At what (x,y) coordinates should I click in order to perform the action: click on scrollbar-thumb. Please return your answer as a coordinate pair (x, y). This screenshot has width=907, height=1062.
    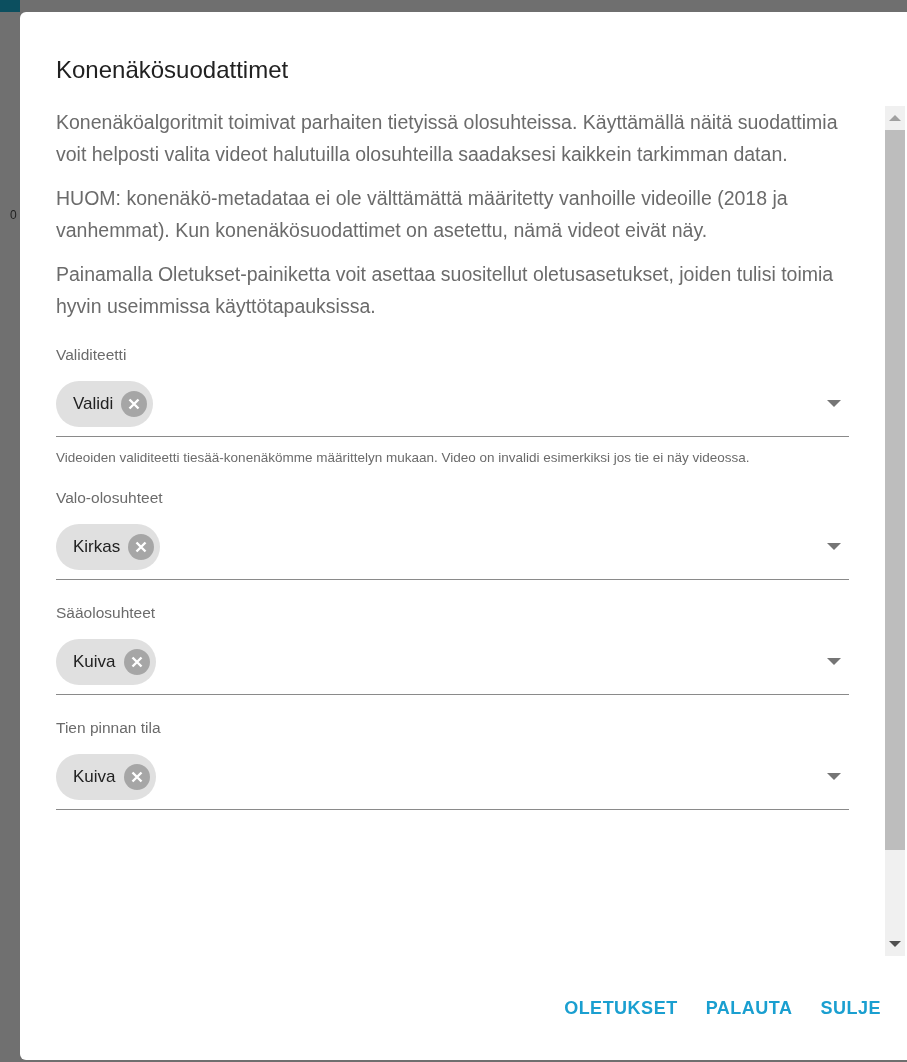
    Looking at the image, I should click on (895, 490).